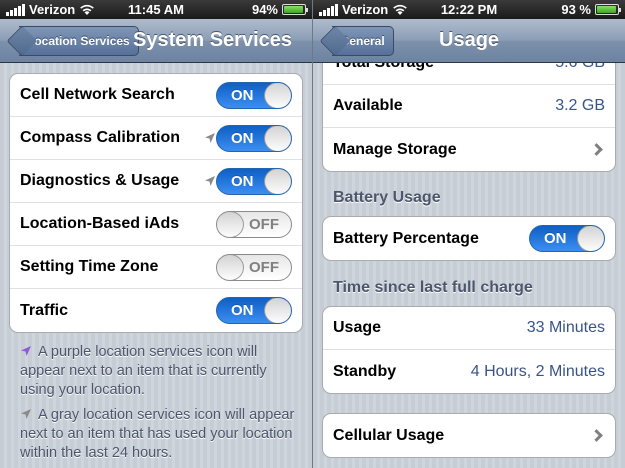 The image size is (625, 468). What do you see at coordinates (100, 223) in the screenshot?
I see `row-label: Location-Based iAds` at bounding box center [100, 223].